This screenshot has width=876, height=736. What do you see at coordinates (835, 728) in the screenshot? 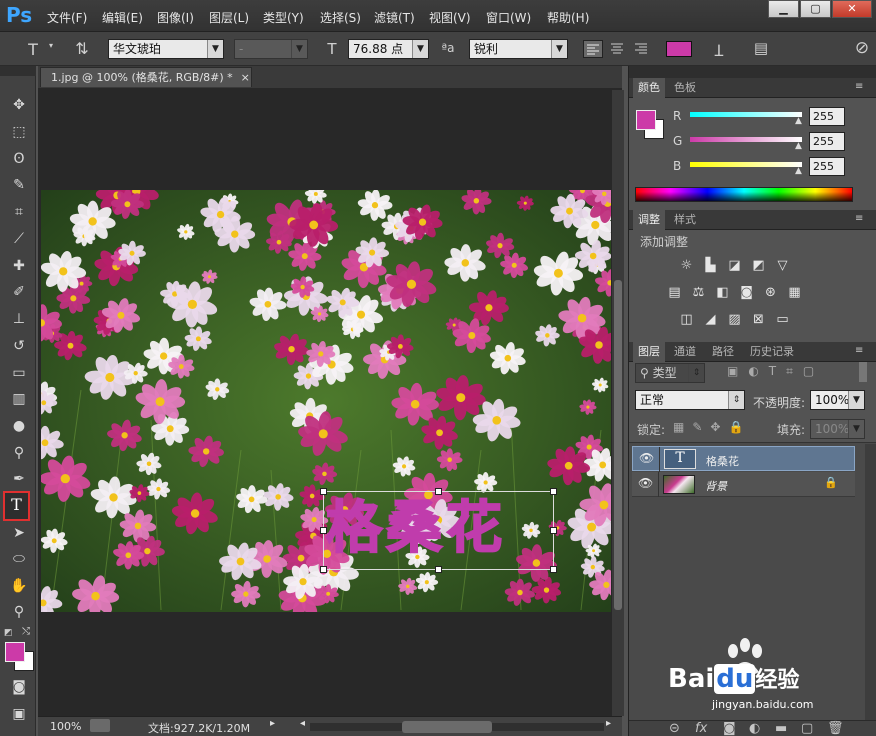
I see `delete-layer-icon: 🗑` at bounding box center [835, 728].